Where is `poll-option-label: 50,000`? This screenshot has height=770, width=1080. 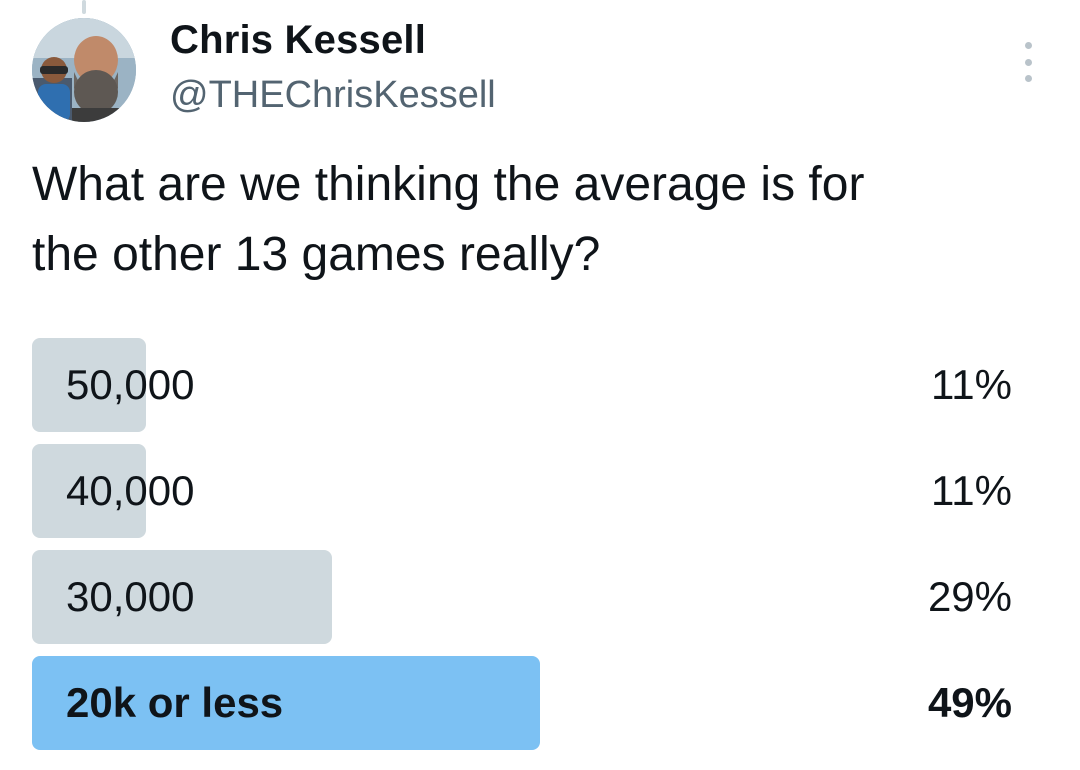
poll-option-label: 50,000 is located at coordinates (130, 384).